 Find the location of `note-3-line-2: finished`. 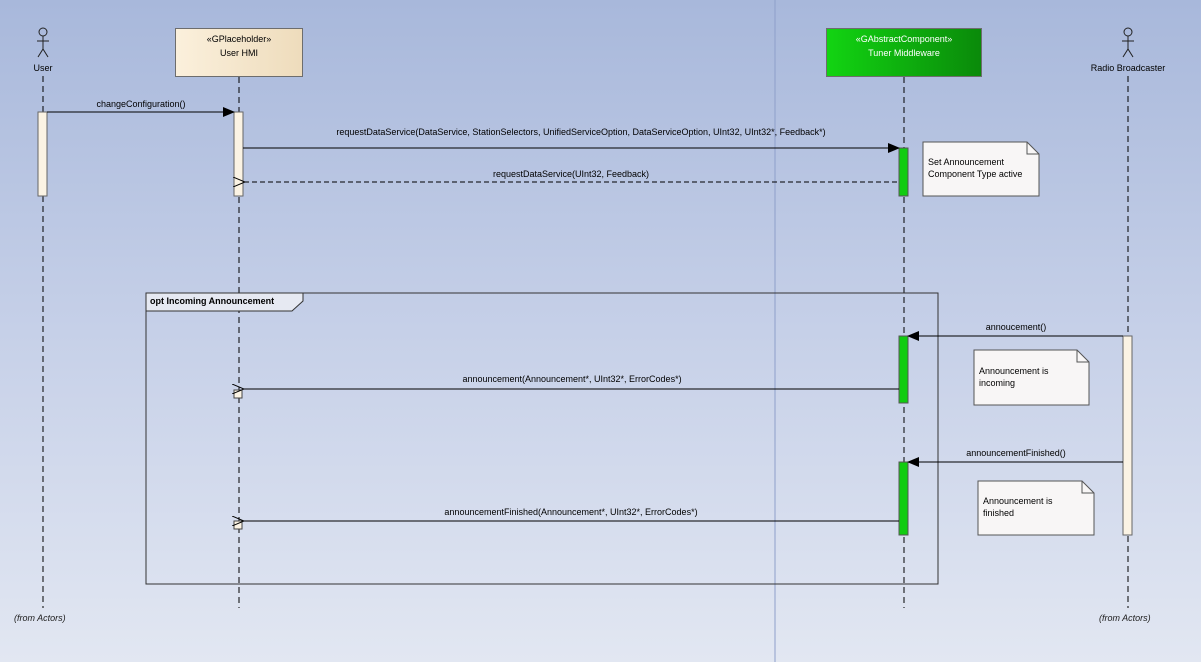

note-3-line-2: finished is located at coordinates (999, 513).